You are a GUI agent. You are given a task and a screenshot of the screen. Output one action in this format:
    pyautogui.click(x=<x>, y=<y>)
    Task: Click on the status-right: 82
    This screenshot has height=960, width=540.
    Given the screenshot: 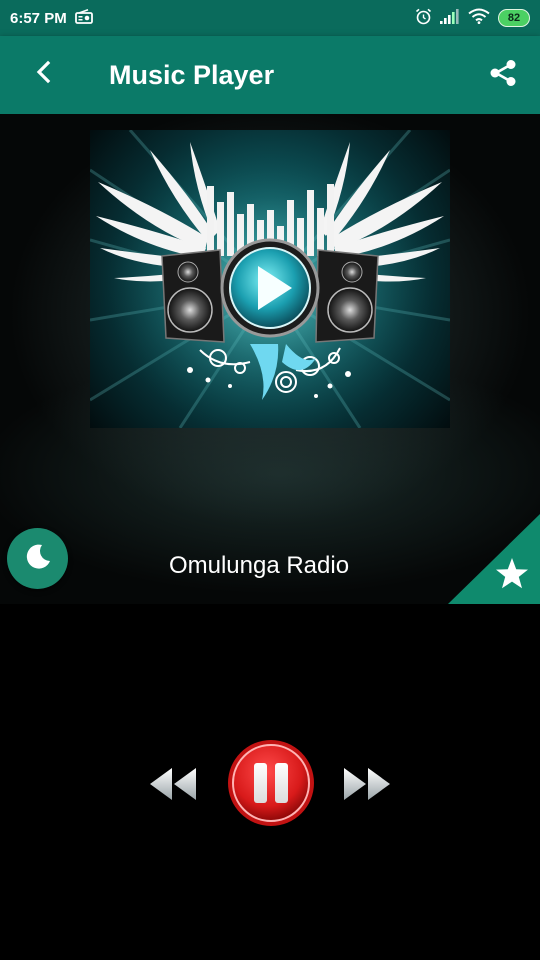 What is the action you would take?
    pyautogui.click(x=472, y=18)
    